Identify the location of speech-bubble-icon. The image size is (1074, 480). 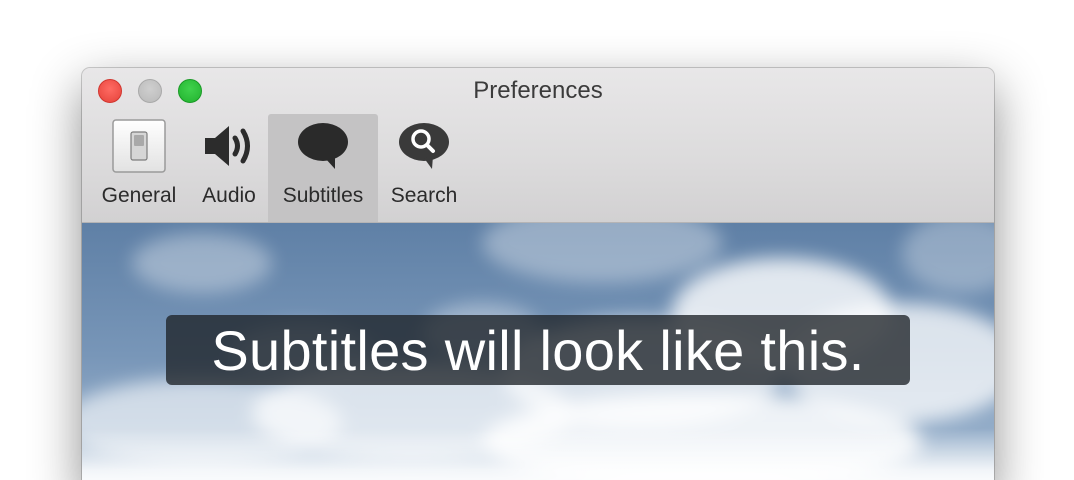
(323, 146).